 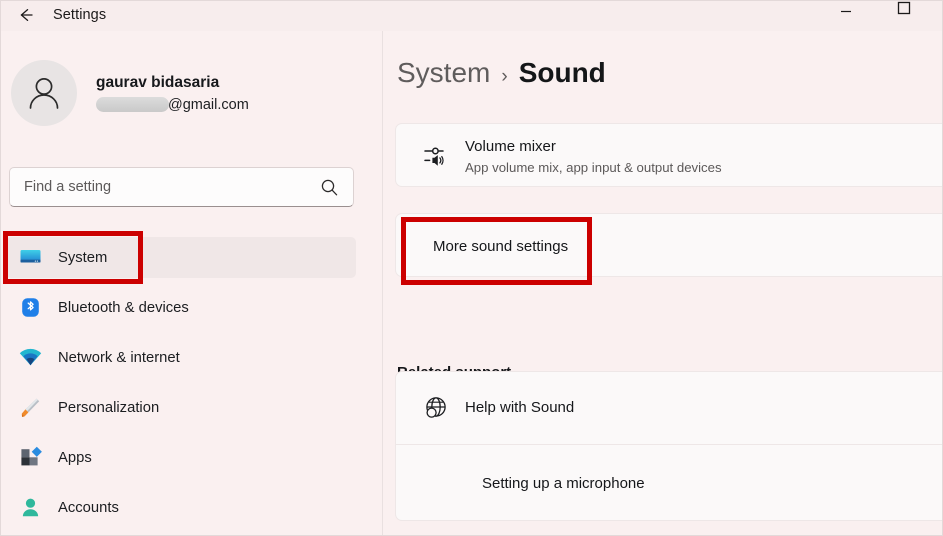 What do you see at coordinates (208, 104) in the screenshot?
I see `profile-email: @gmail.com` at bounding box center [208, 104].